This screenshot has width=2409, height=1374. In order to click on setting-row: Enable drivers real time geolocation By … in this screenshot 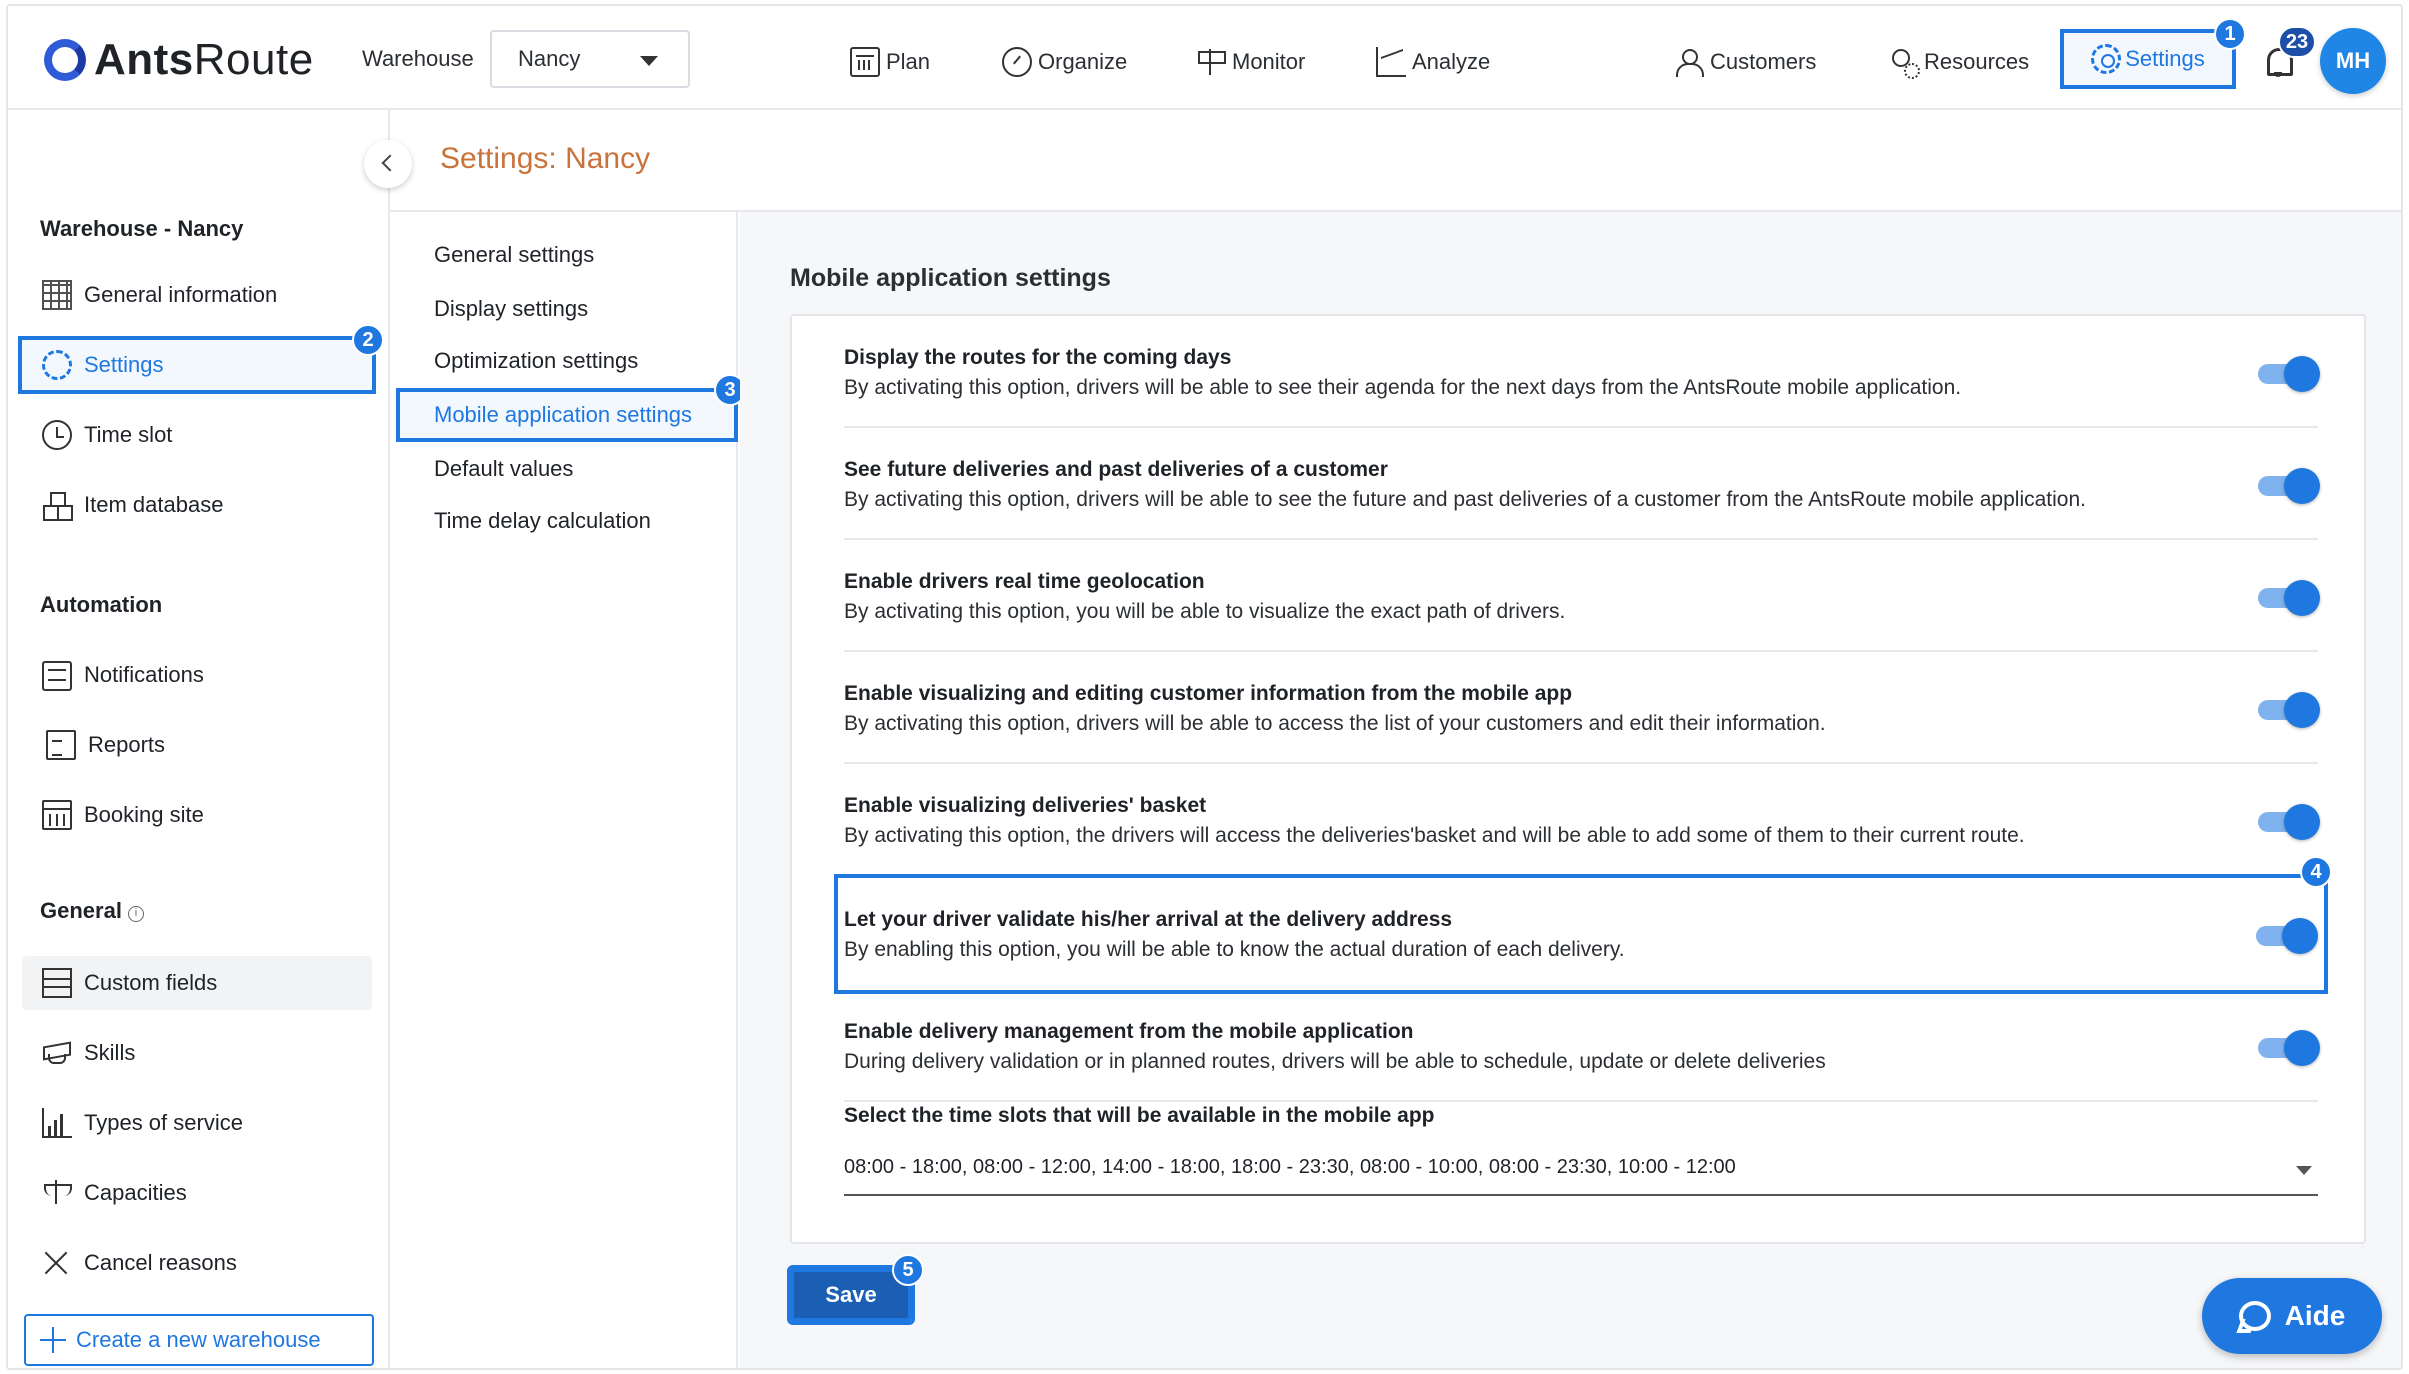, I will do `click(1582, 596)`.